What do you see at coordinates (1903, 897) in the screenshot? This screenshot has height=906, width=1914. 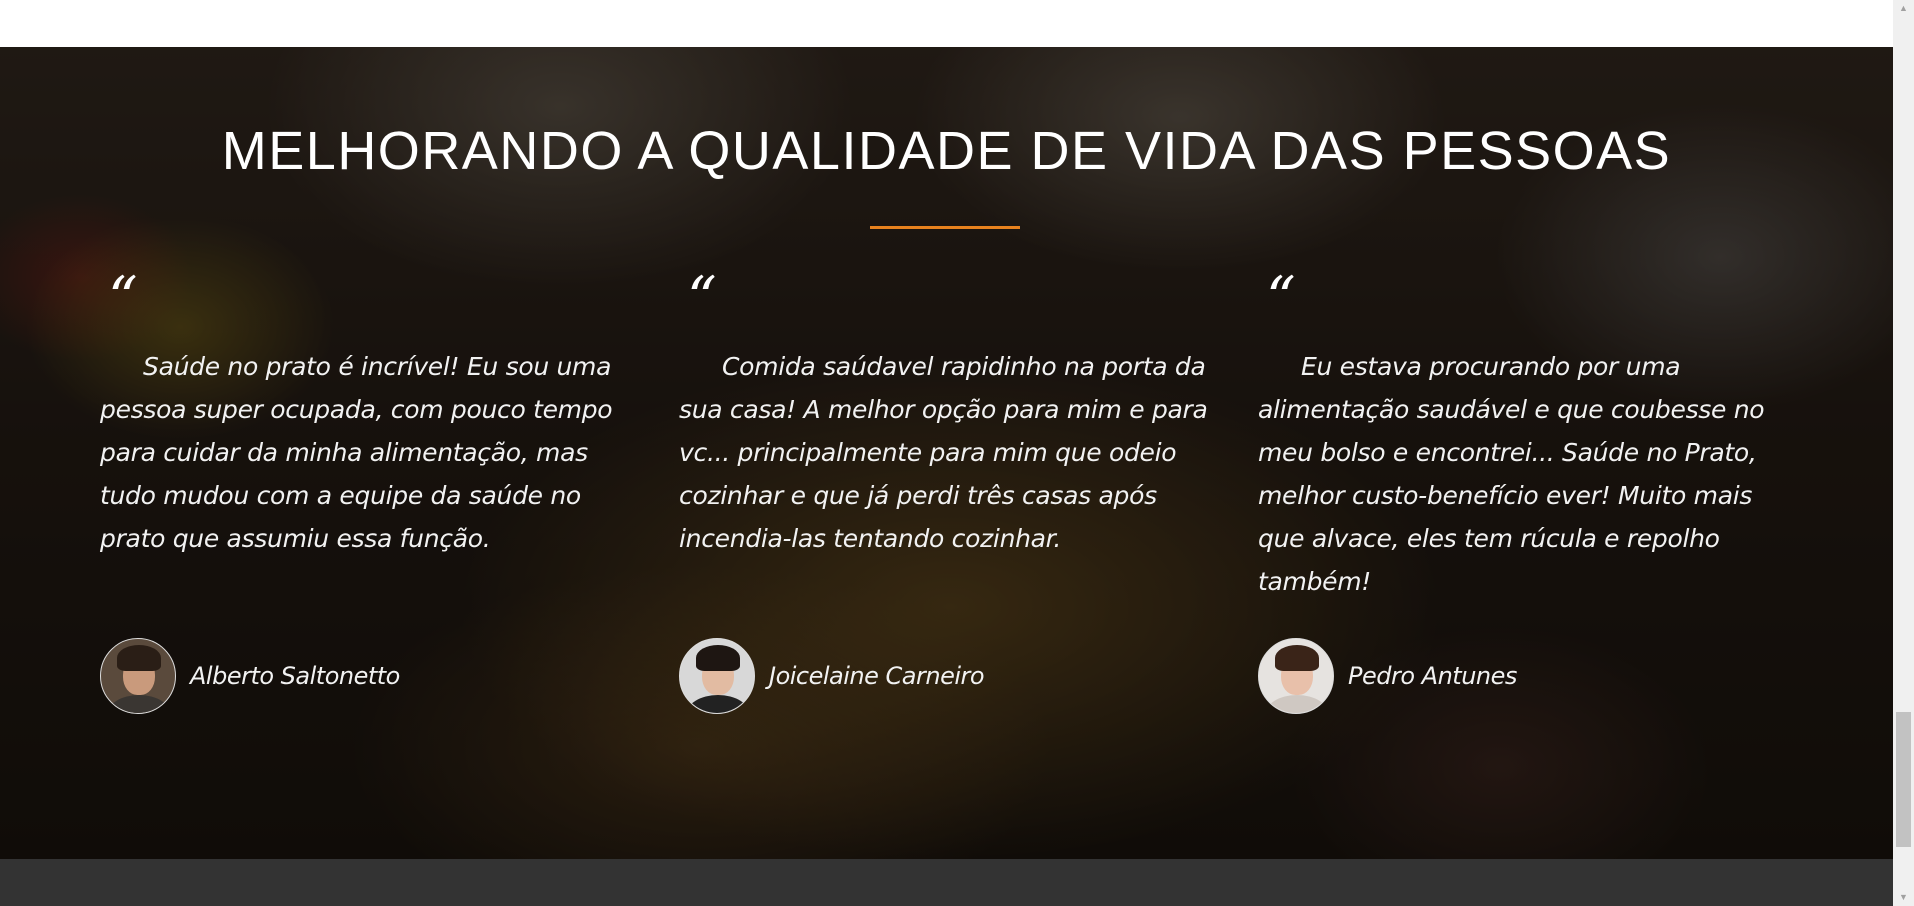 I see `scroll-down-icon: ▼` at bounding box center [1903, 897].